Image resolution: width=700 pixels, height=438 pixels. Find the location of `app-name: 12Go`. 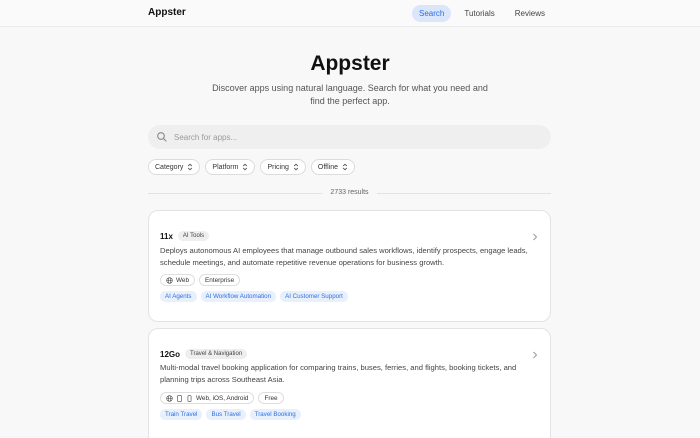

app-name: 12Go is located at coordinates (170, 354).